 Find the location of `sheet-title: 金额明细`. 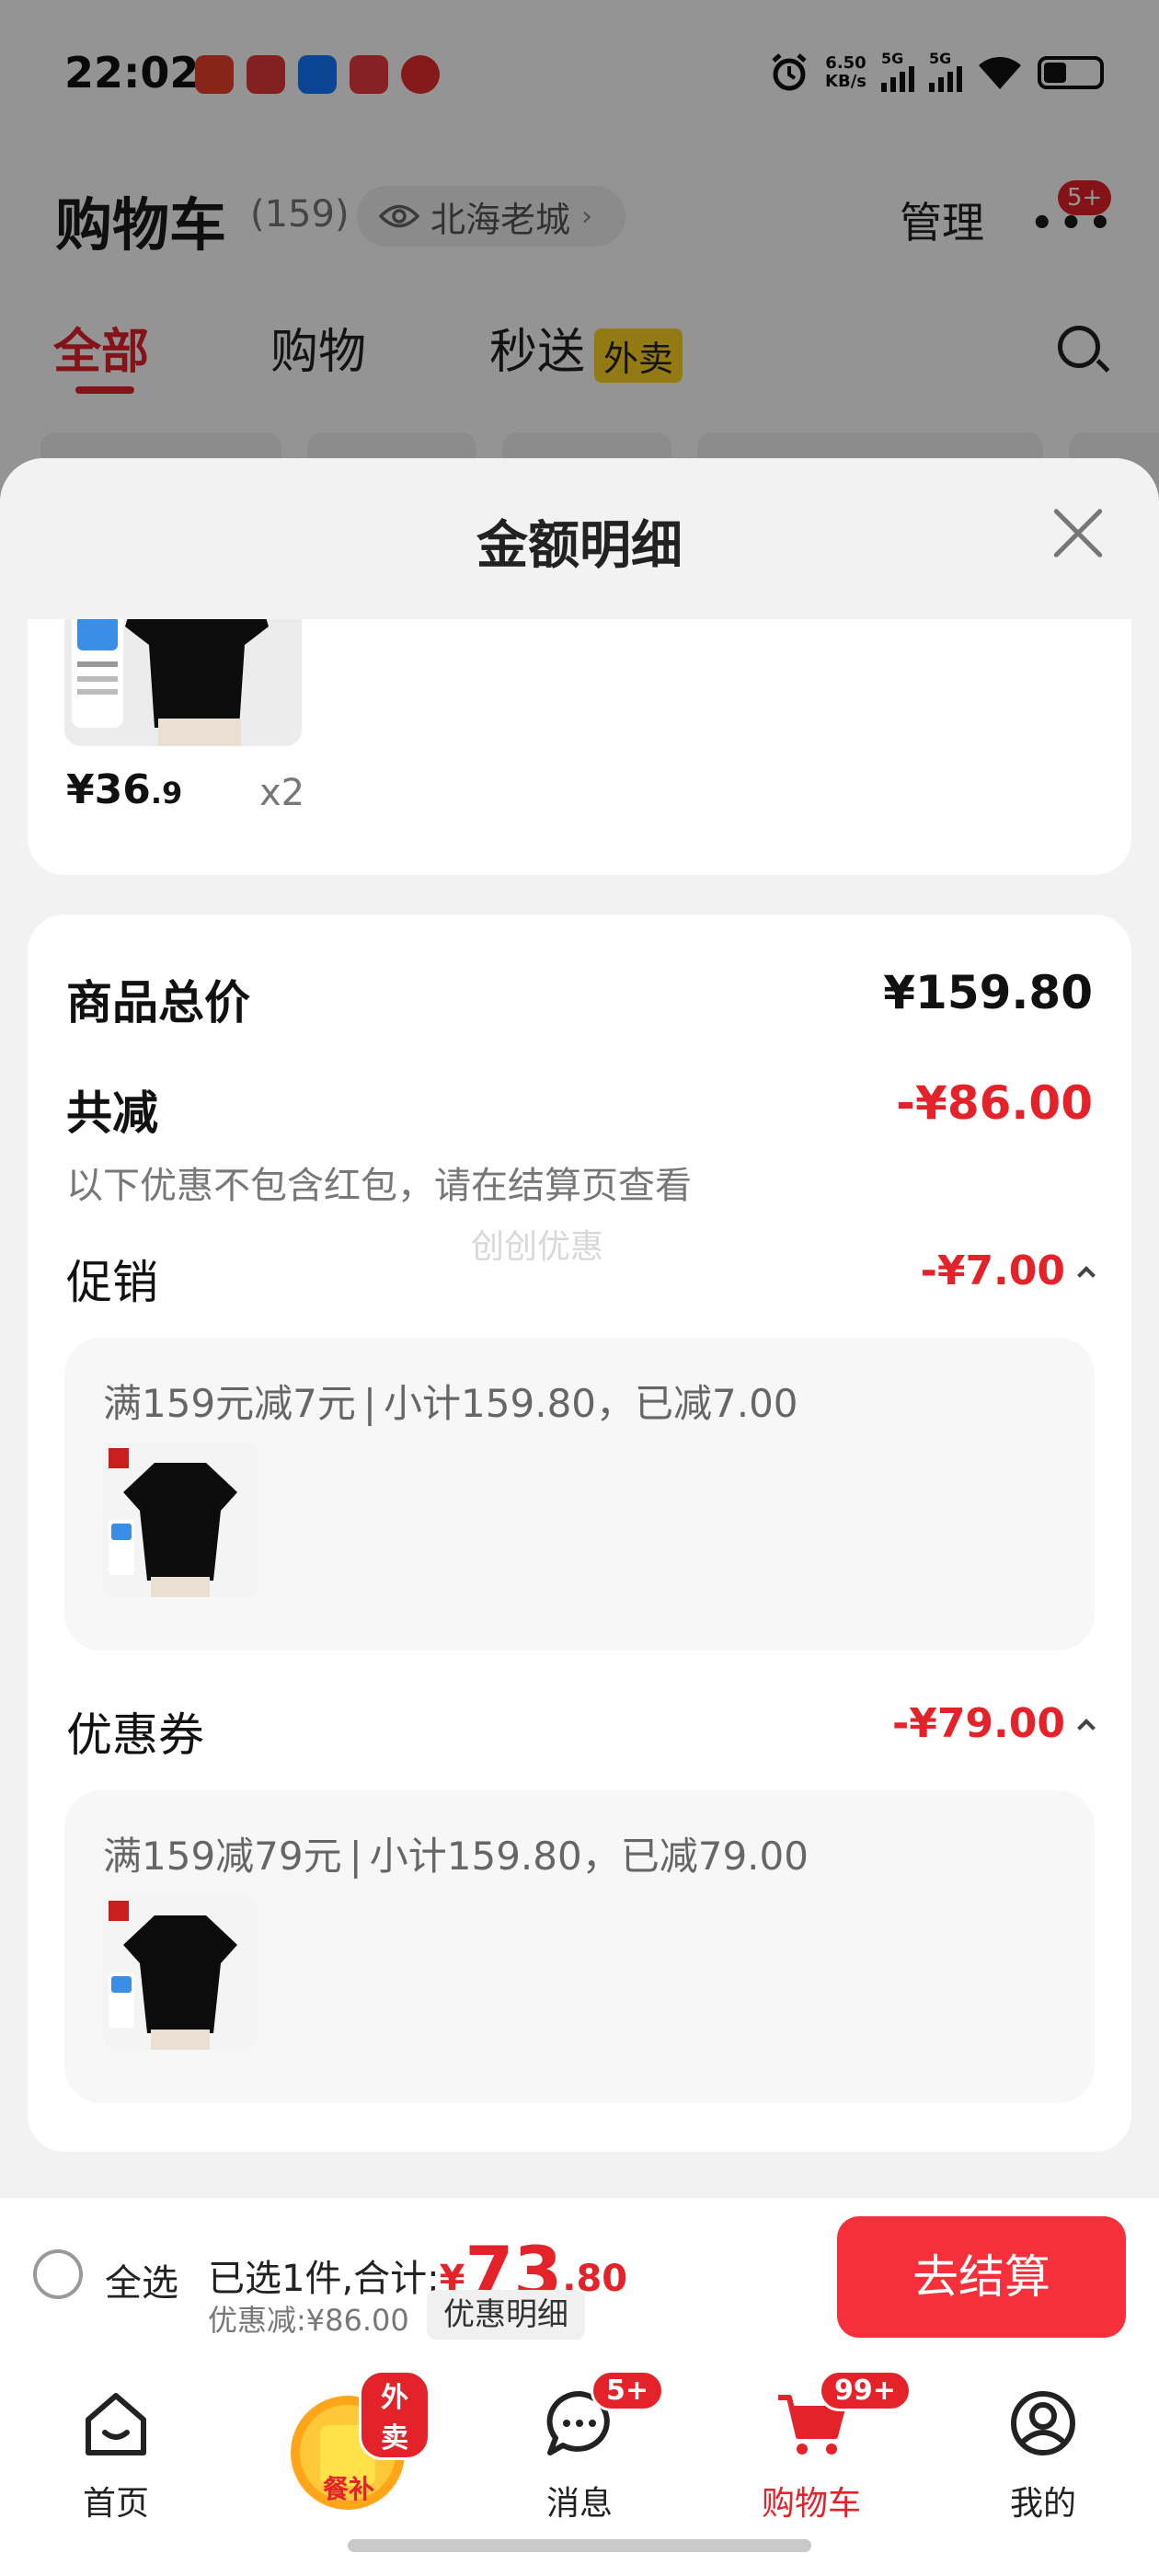

sheet-title: 金额明细 is located at coordinates (579, 546).